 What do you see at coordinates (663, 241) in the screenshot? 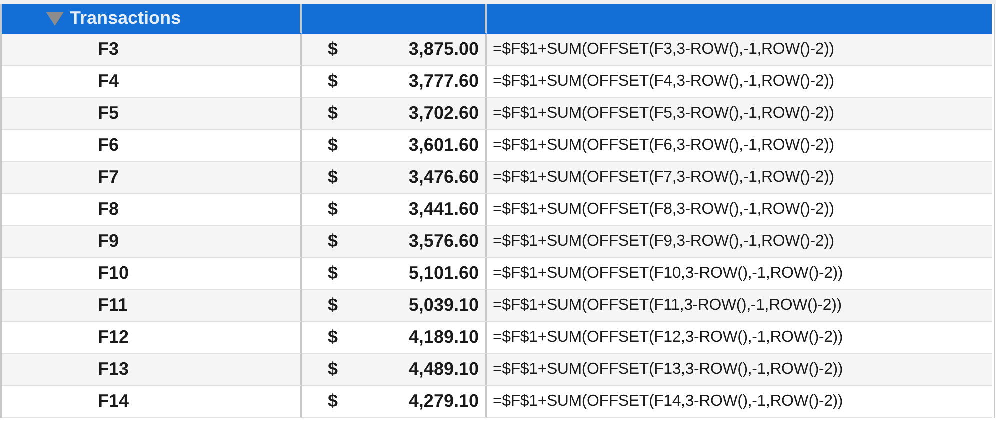
I see `formula-text: =$F$1+SUM(OFFSET(F9,3-ROW(),-1,ROW()-2))` at bounding box center [663, 241].